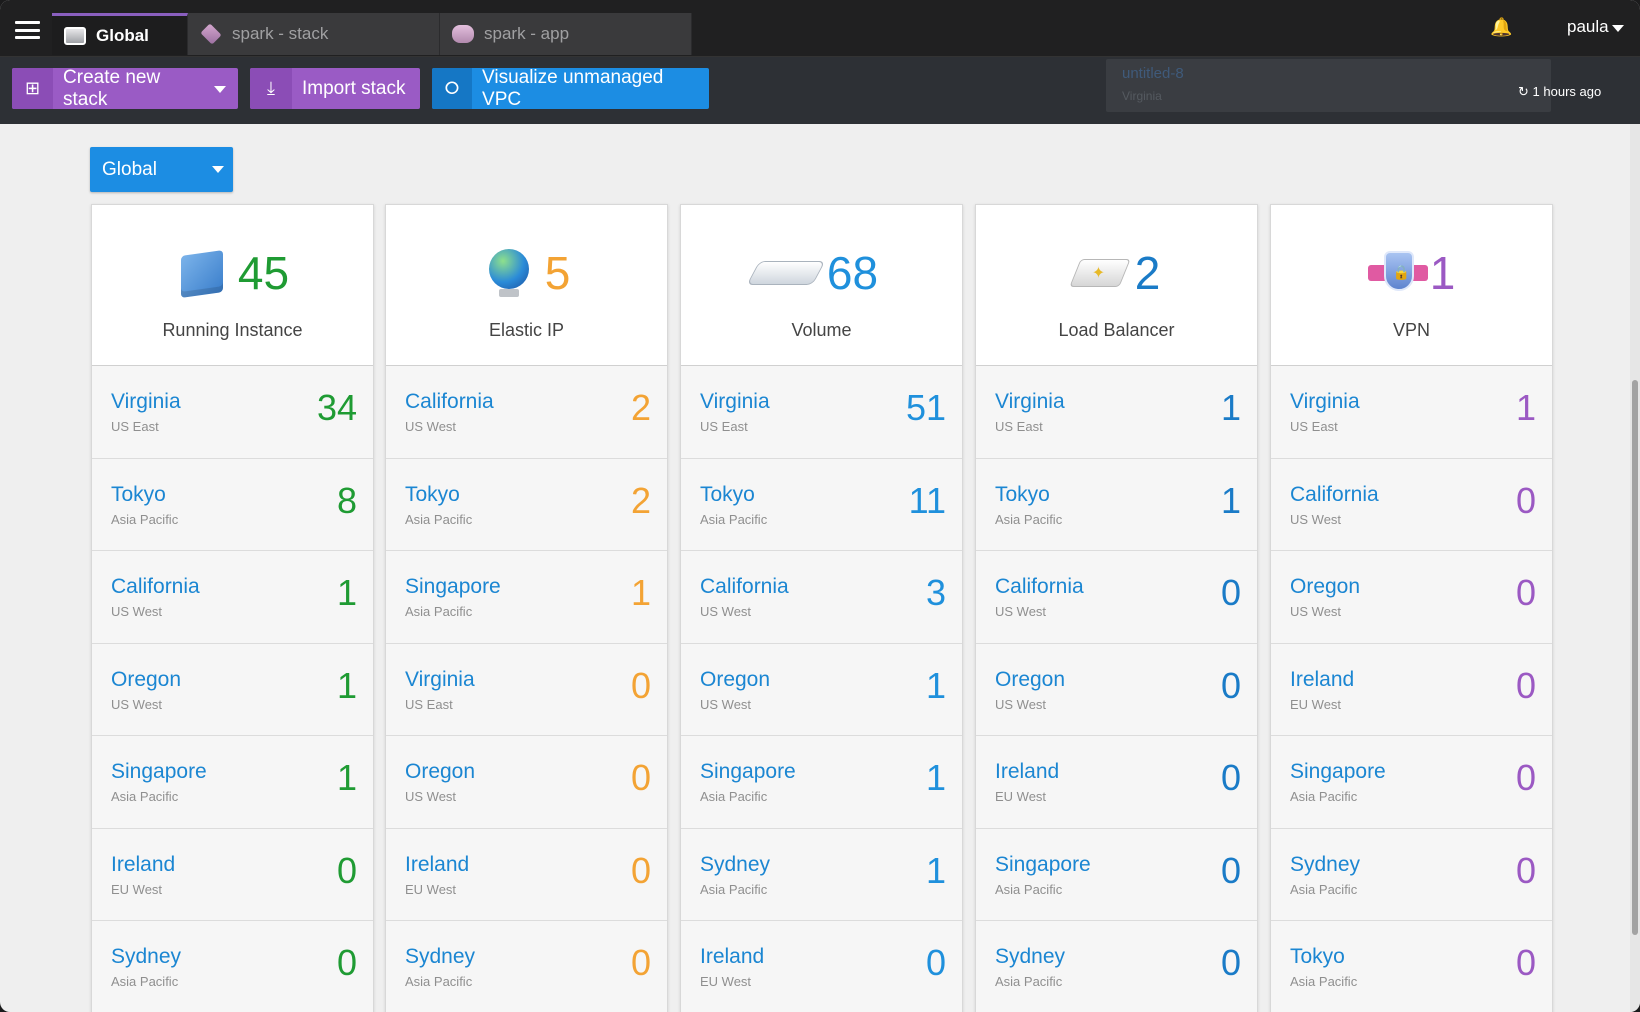  Describe the element at coordinates (557, 273) in the screenshot. I see `card-total: 5` at that location.